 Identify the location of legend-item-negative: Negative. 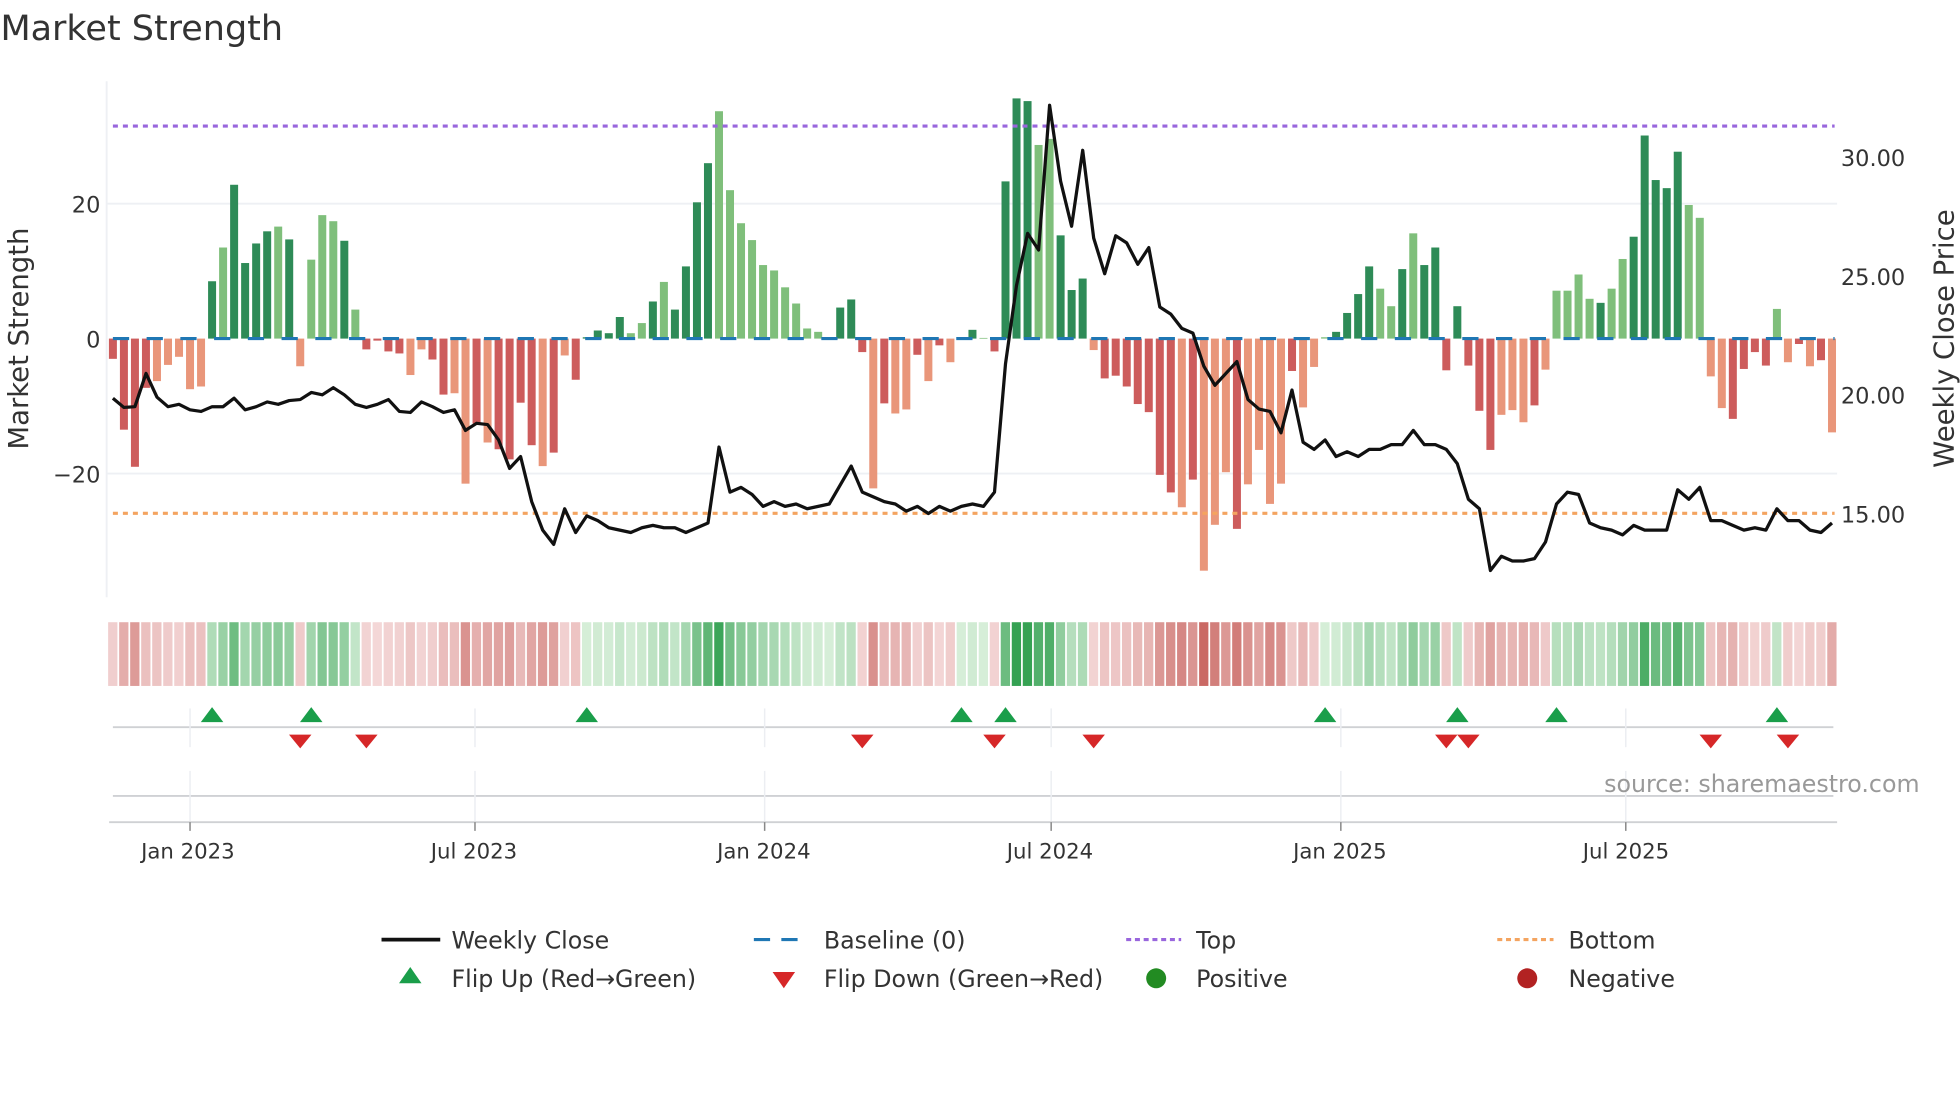
(1596, 979).